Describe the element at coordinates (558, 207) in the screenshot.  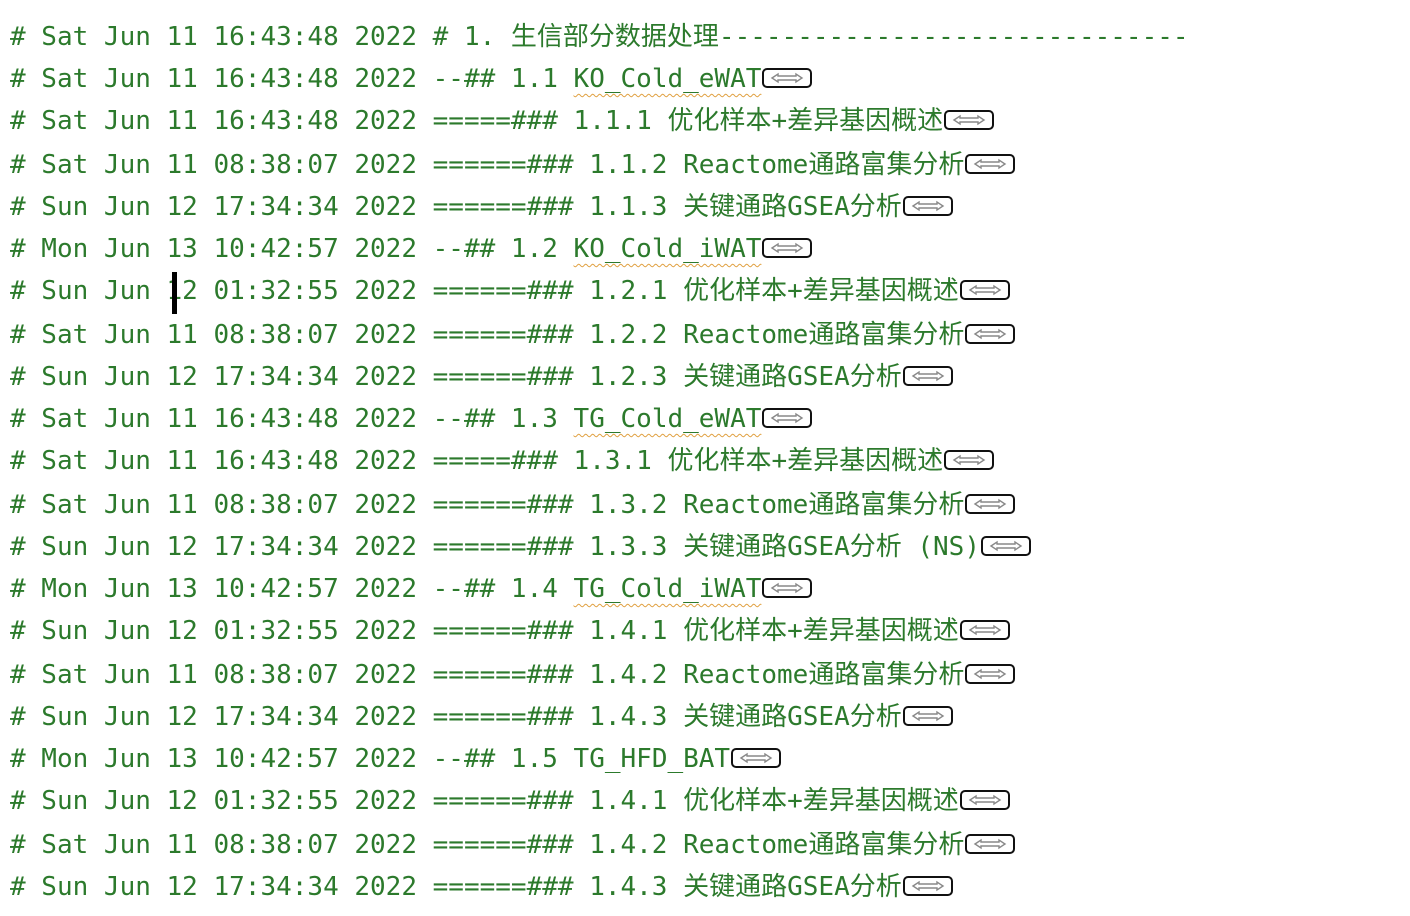
I see `line-prefix: ======### 1.1.3` at that location.